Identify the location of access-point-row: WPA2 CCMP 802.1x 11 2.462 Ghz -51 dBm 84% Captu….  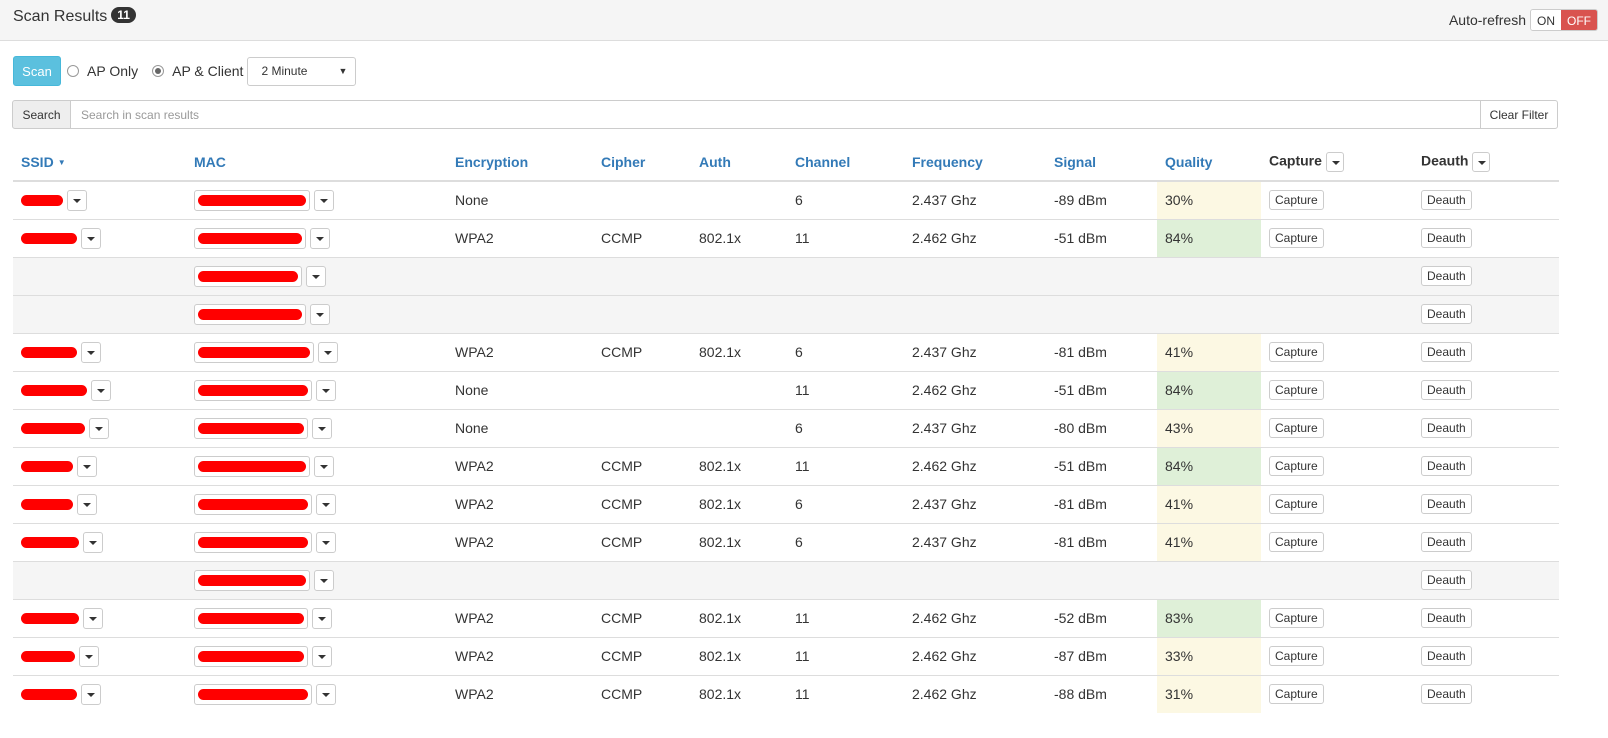
(786, 465).